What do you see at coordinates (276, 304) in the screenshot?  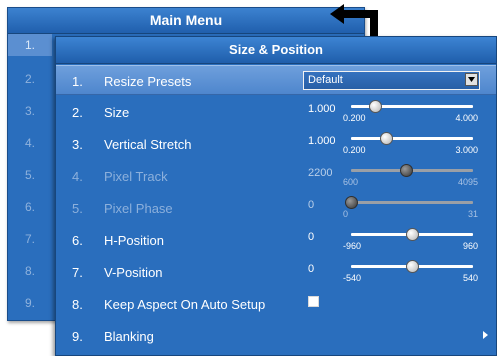 I see `row-keep-aspect: 8. Keep Aspect On Auto Setup` at bounding box center [276, 304].